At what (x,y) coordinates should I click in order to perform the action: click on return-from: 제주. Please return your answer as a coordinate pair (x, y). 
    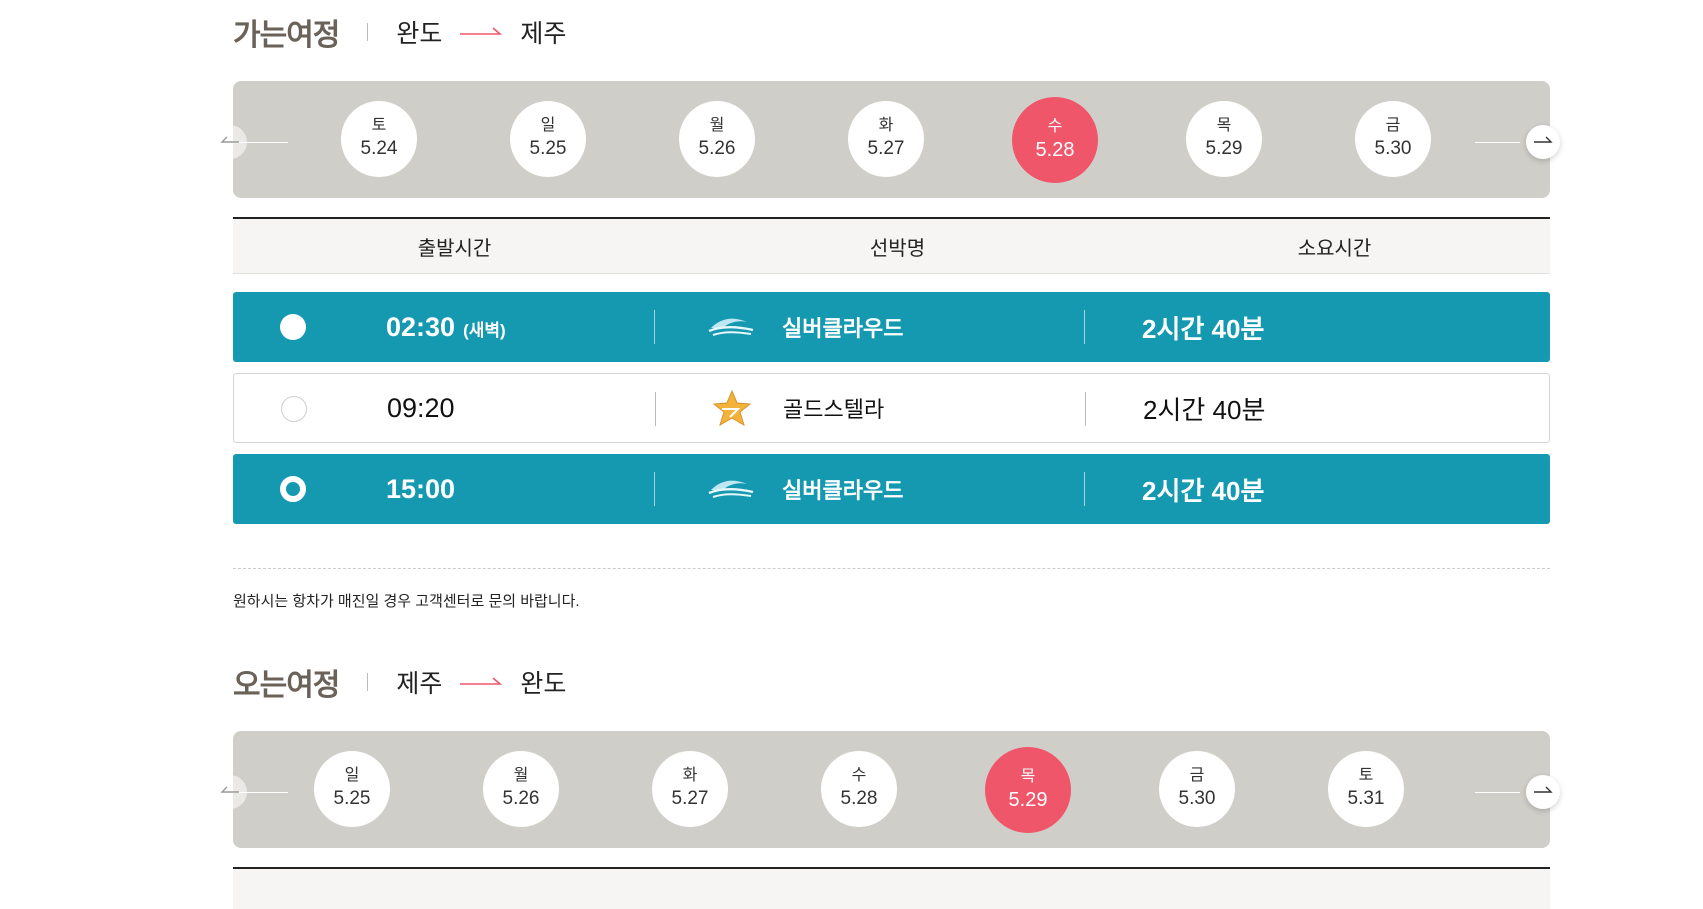
    Looking at the image, I should click on (419, 684).